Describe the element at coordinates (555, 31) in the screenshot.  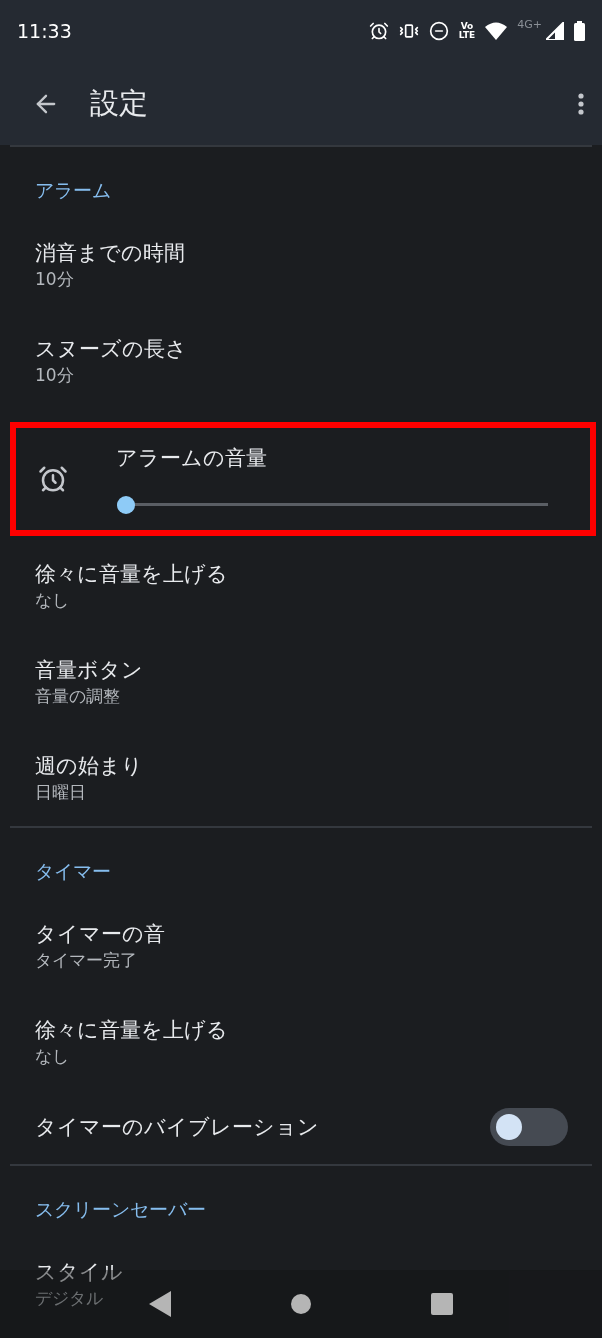
I see `signal-icon` at that location.